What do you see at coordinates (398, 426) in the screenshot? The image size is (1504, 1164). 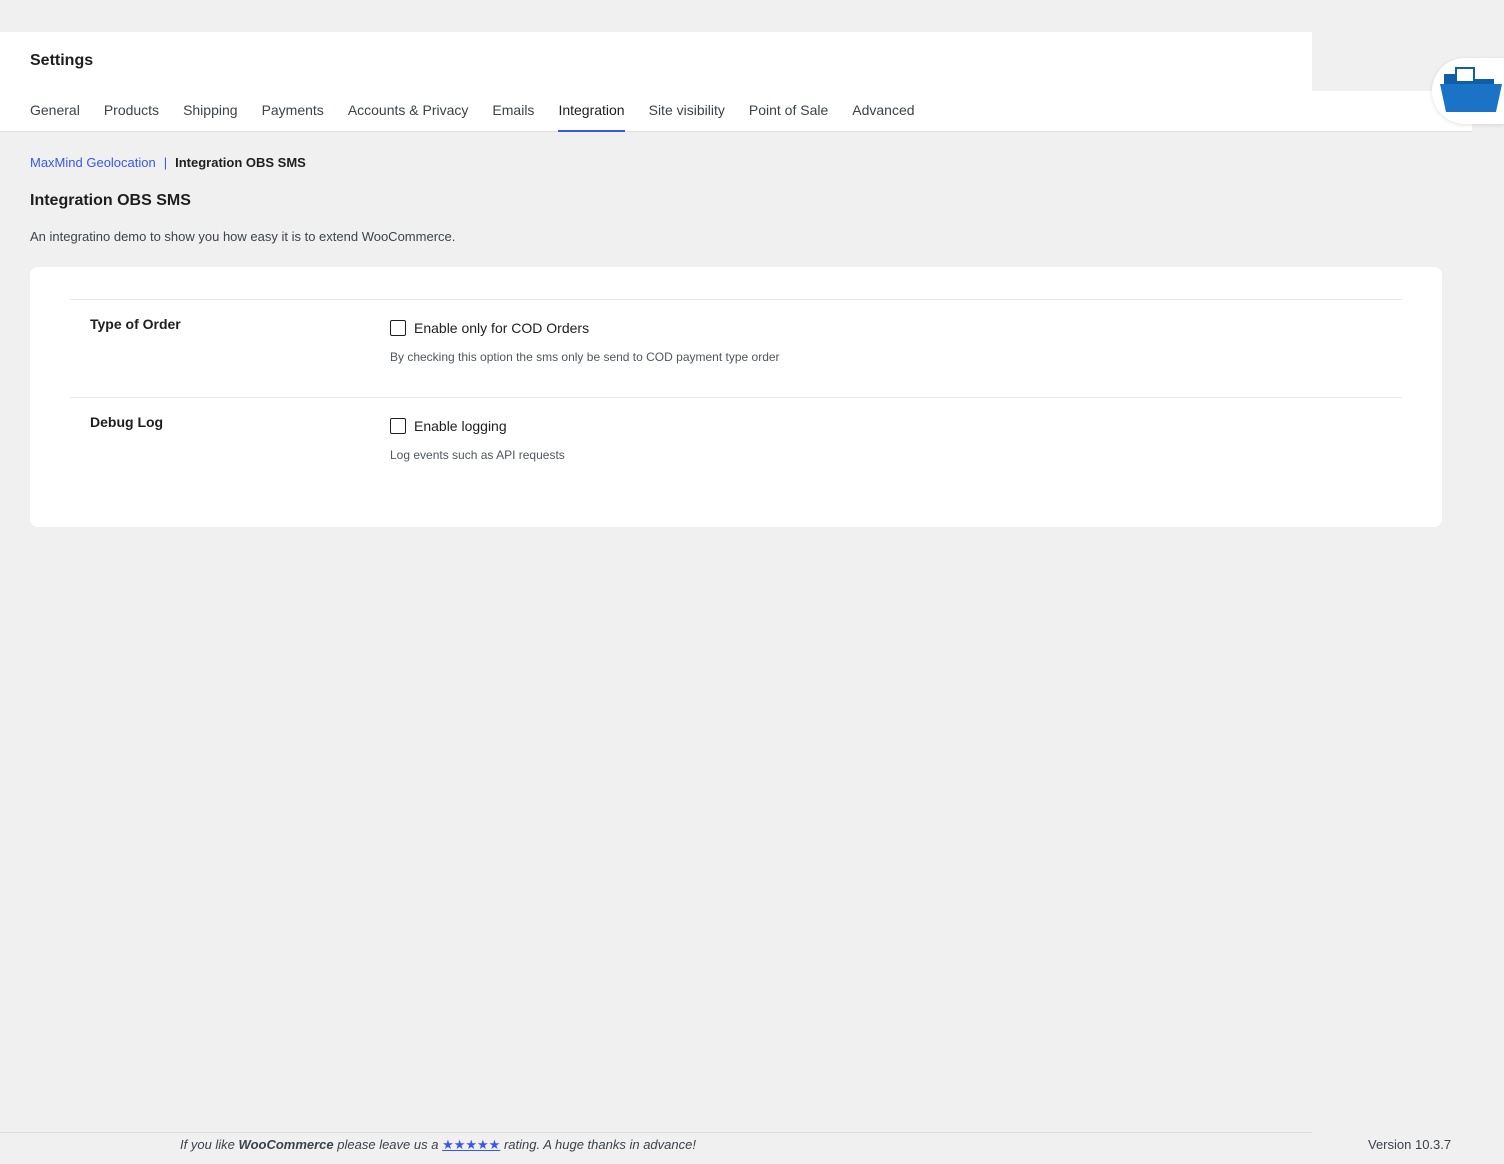 I see `logging-checkbox` at bounding box center [398, 426].